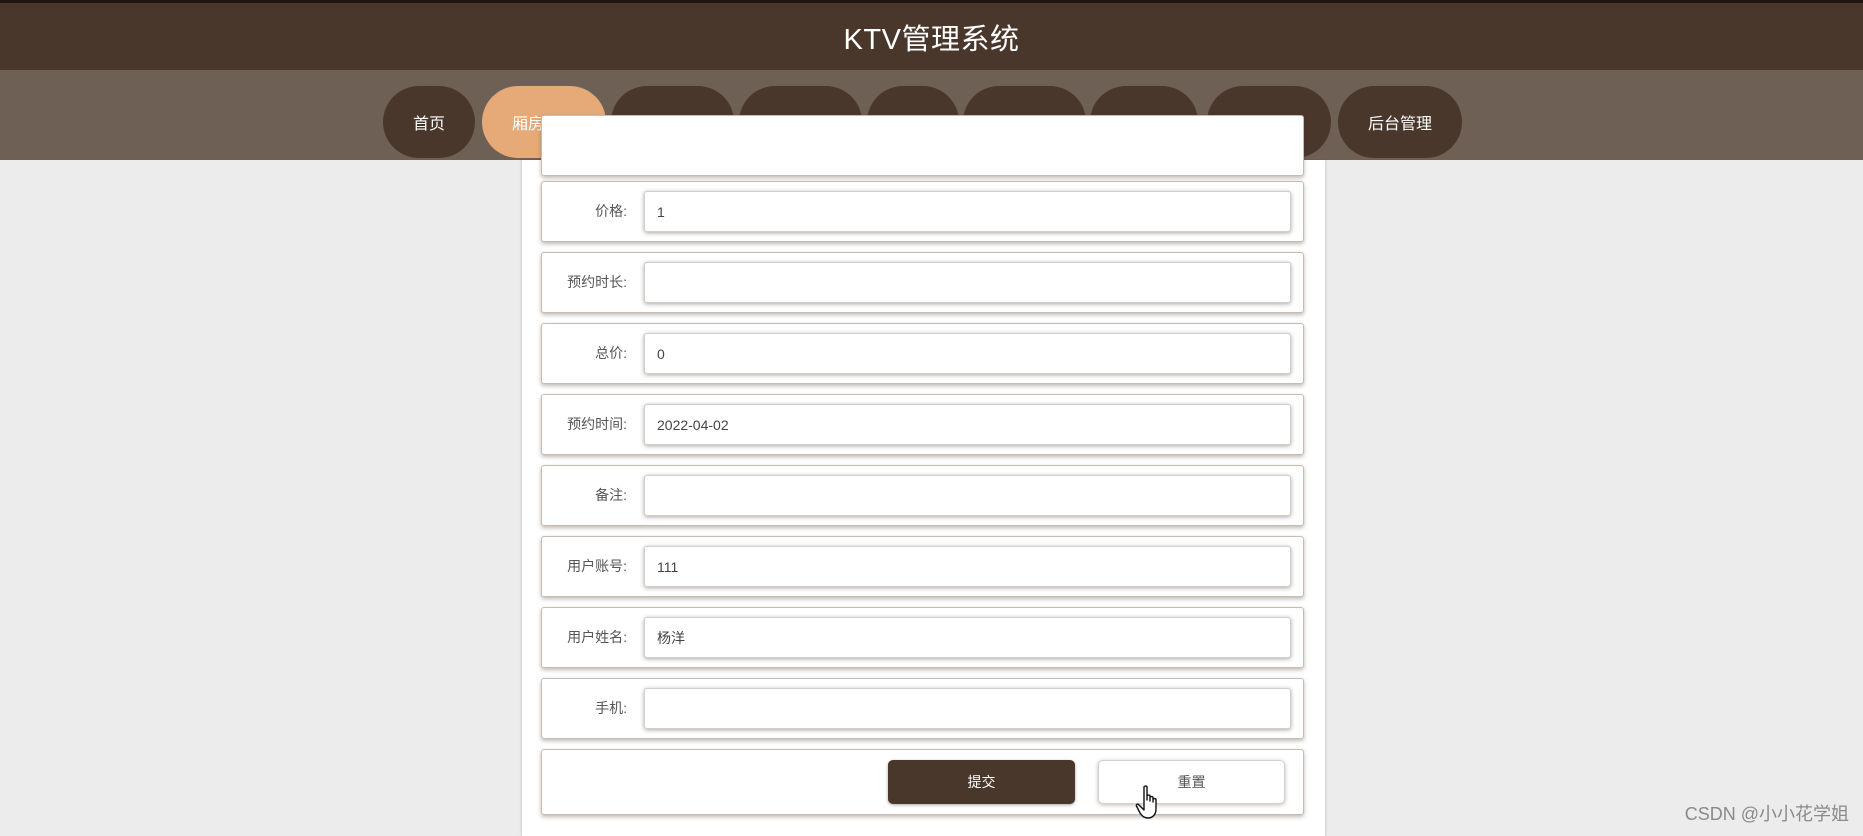 The width and height of the screenshot is (1863, 836). I want to click on watermark: CSDN @小小花学姐, so click(1766, 814).